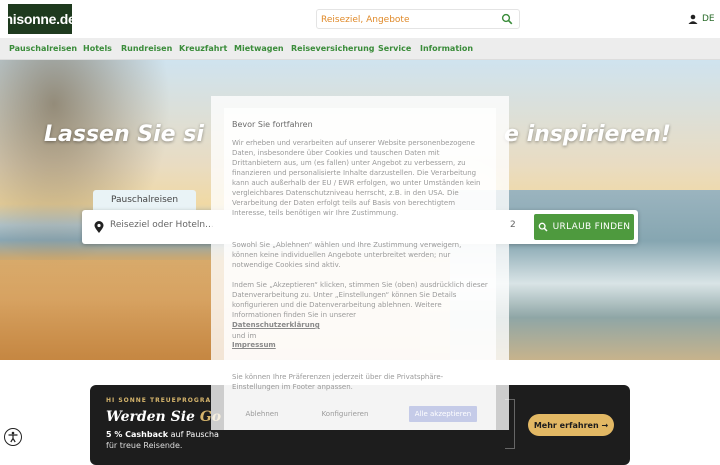 The width and height of the screenshot is (720, 465). What do you see at coordinates (446, 48) in the screenshot?
I see `nav-item-information: Information` at bounding box center [446, 48].